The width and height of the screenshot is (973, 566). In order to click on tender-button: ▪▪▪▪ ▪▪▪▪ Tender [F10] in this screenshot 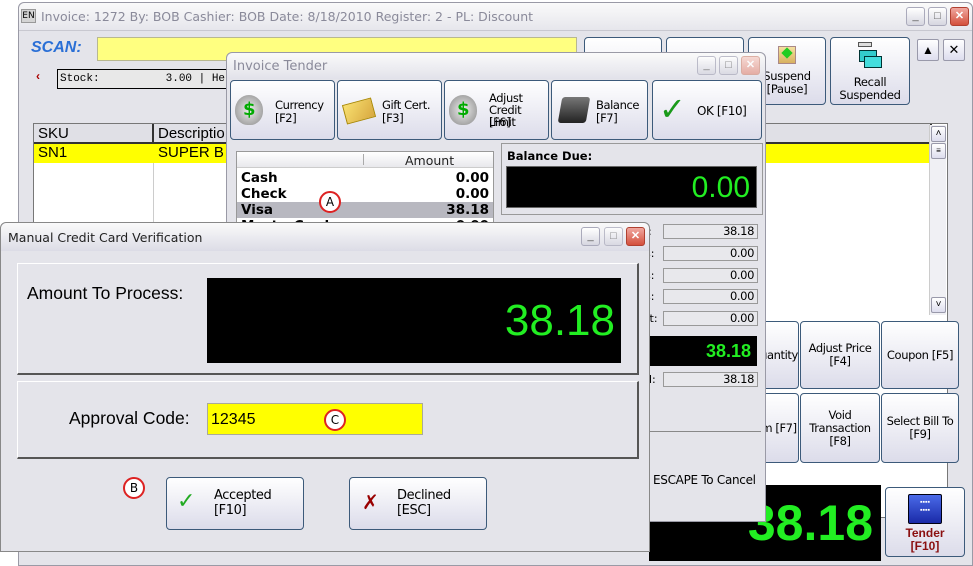, I will do `click(925, 522)`.